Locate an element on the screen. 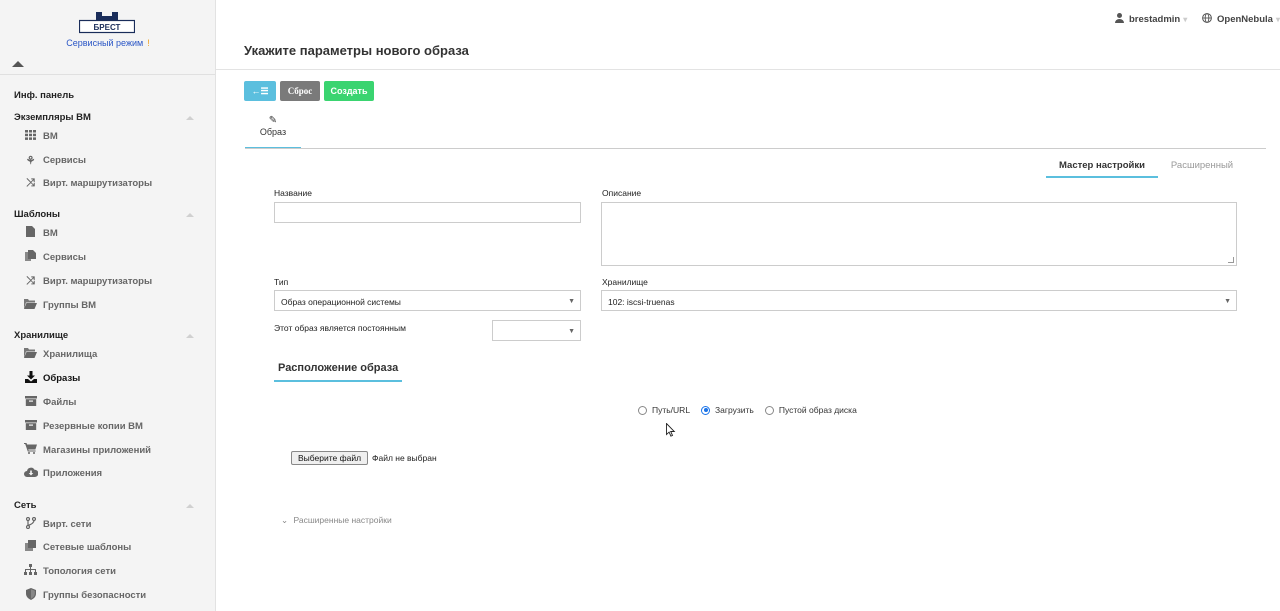 This screenshot has height=611, width=1280. shuffle-icon: ⤨ is located at coordinates (30, 182).